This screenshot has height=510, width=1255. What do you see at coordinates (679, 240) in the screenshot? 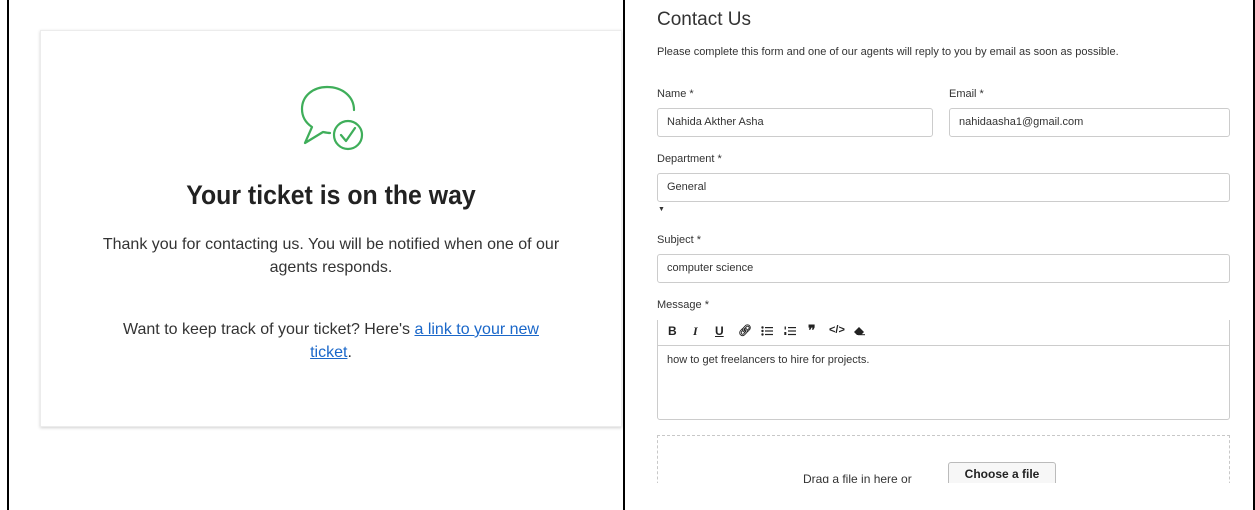
I see `subject-label: Subject *` at bounding box center [679, 240].